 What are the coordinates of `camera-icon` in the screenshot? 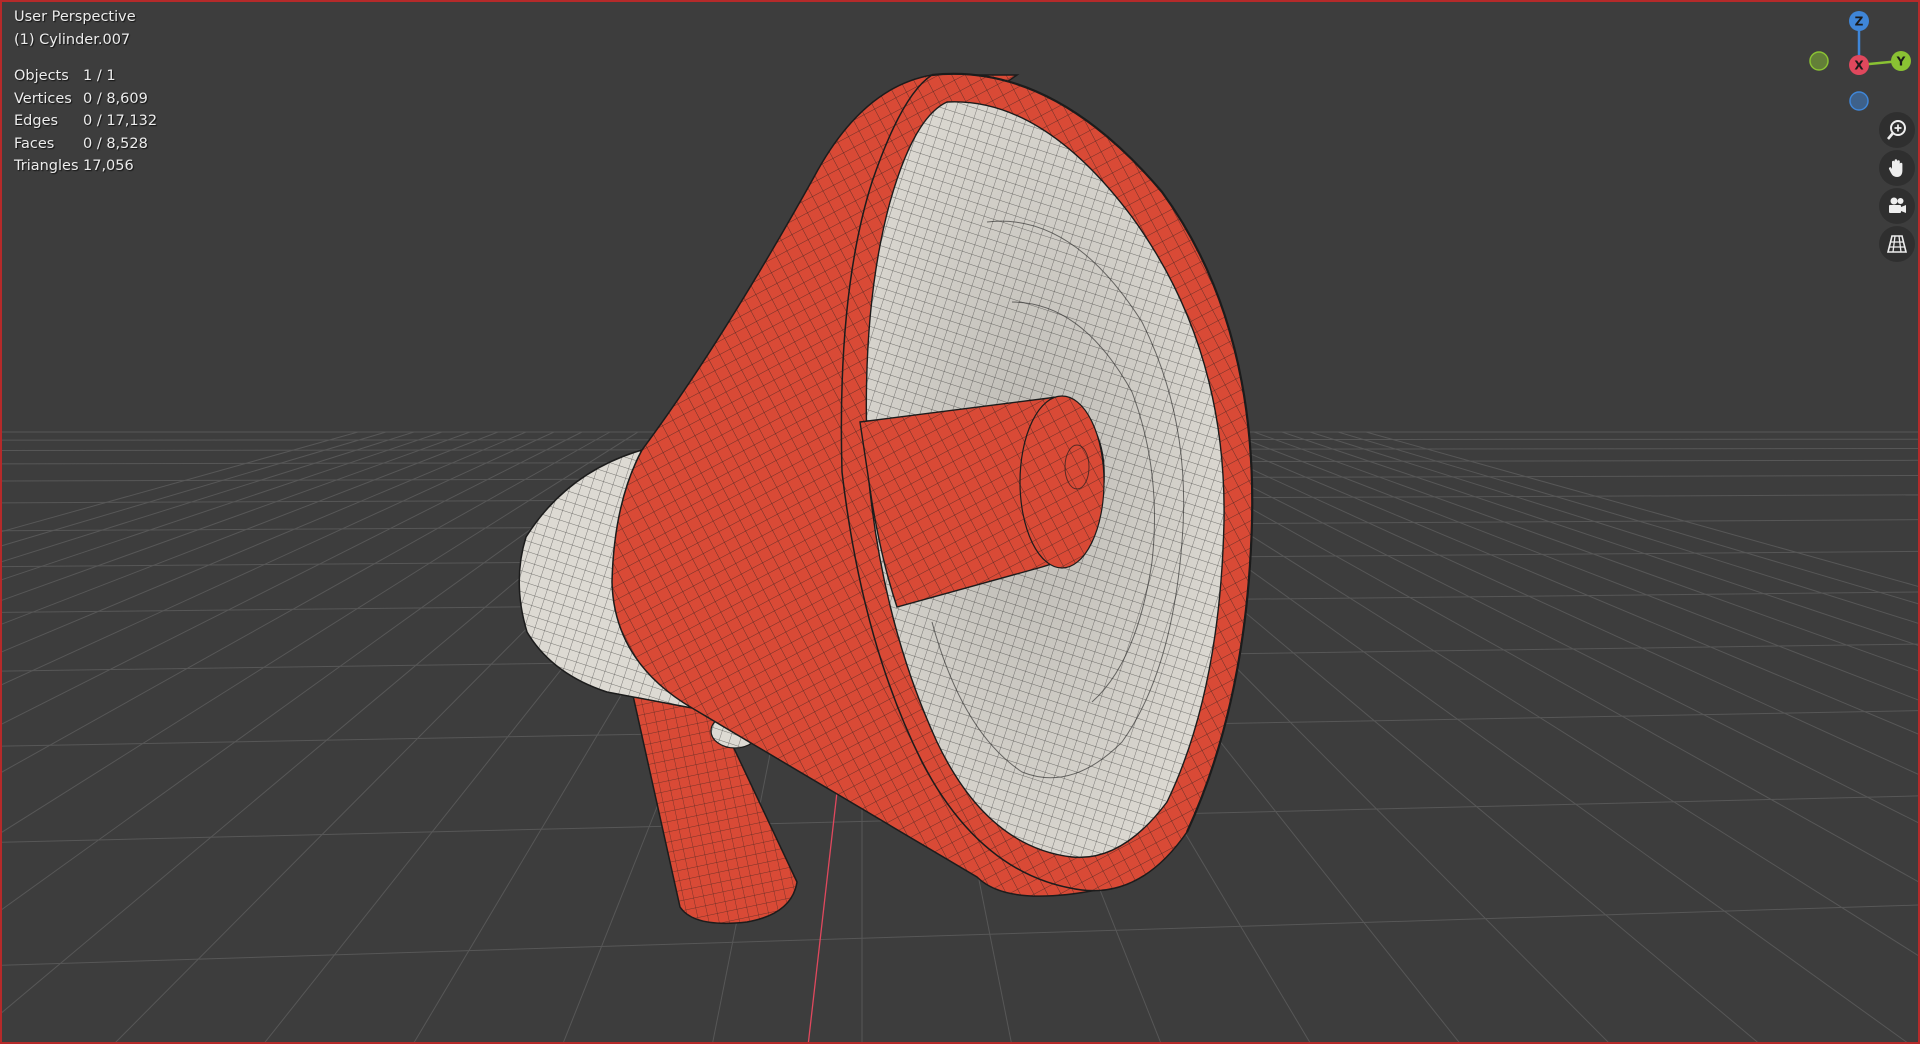 It's located at (1897, 206).